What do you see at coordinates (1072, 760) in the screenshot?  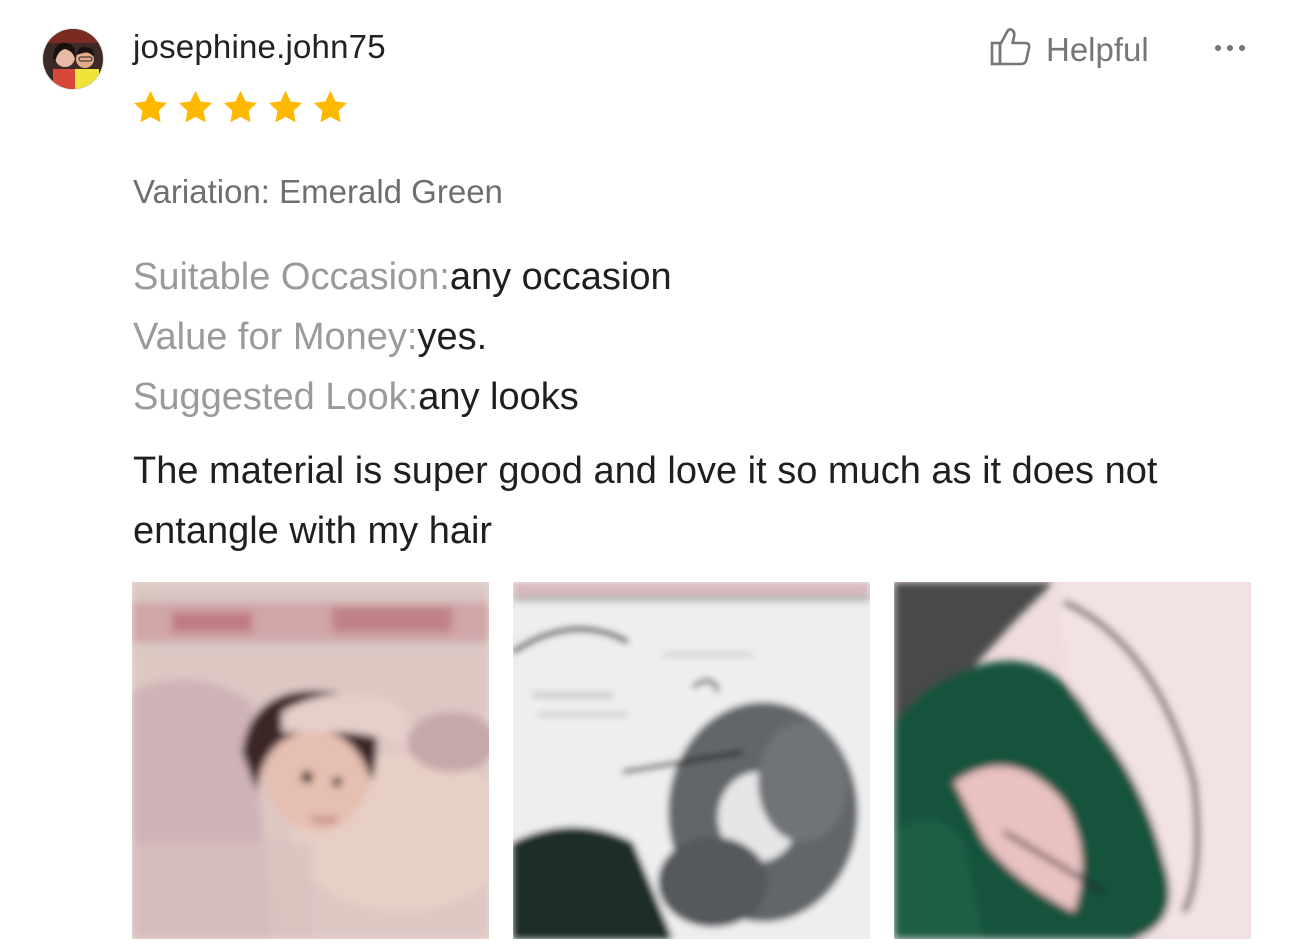 I see `review-photo-green-scrunchie` at bounding box center [1072, 760].